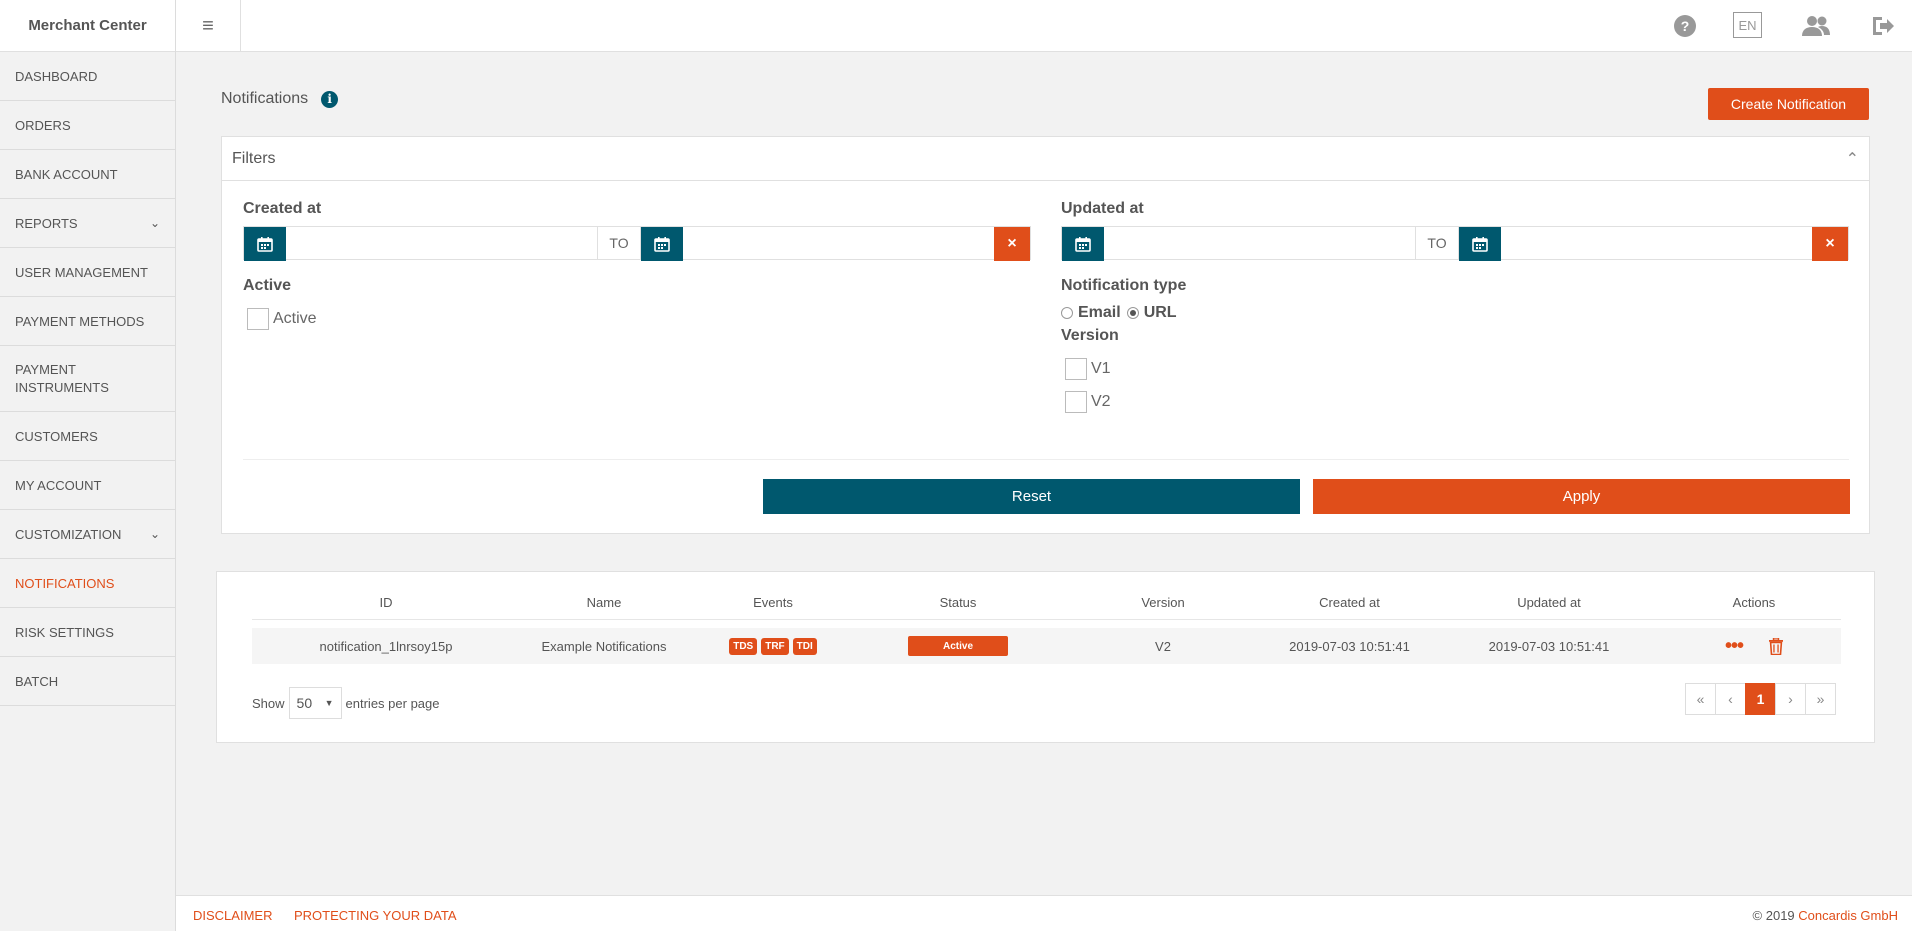  Describe the element at coordinates (87, 485) in the screenshot. I see `sidebar-item-my-account: MY ACCOUNT` at that location.